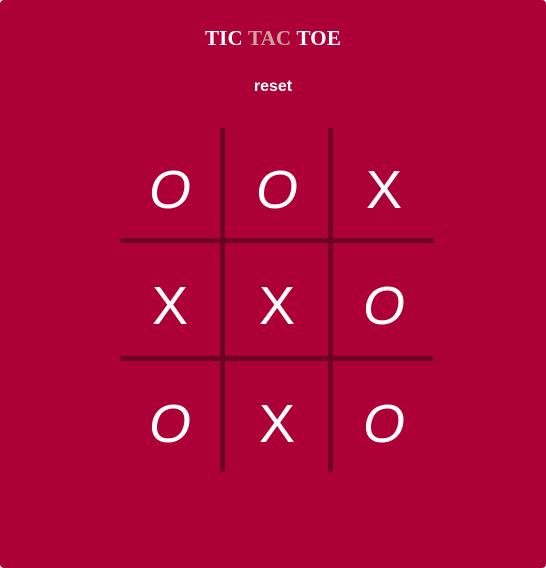  I want to click on title-tic: TIC, so click(223, 38).